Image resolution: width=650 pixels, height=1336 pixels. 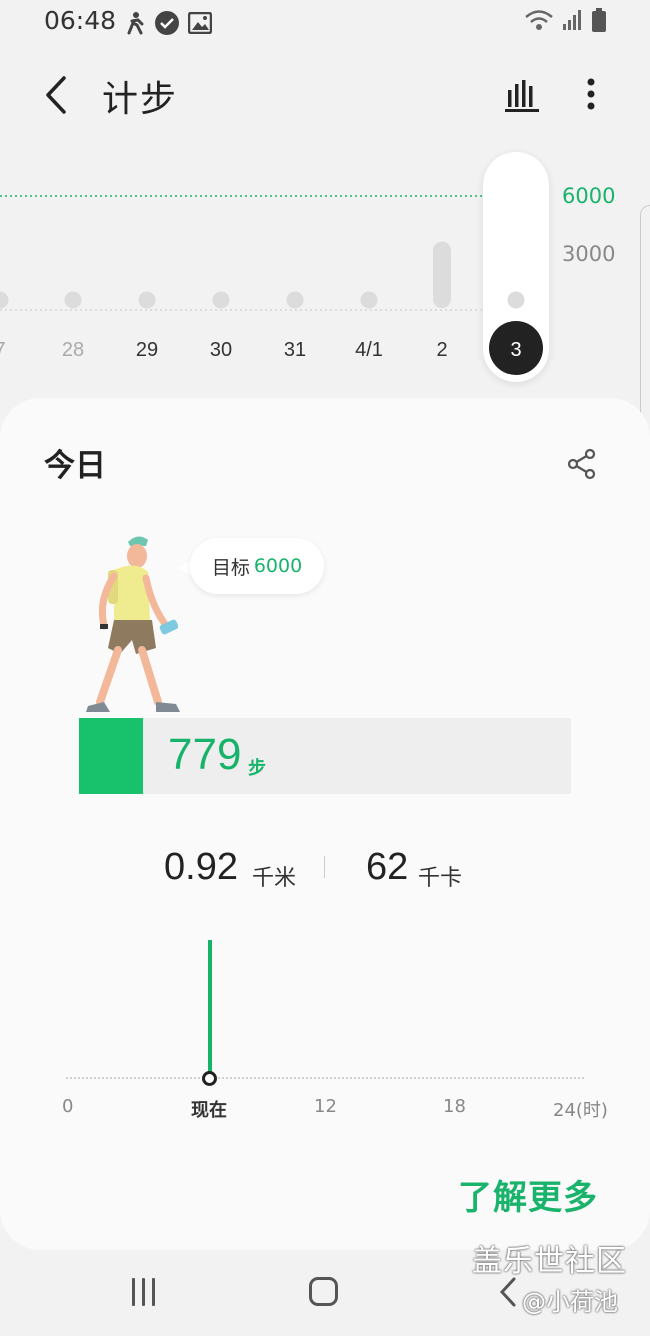 I want to click on date-label-28: 28, so click(x=73, y=350).